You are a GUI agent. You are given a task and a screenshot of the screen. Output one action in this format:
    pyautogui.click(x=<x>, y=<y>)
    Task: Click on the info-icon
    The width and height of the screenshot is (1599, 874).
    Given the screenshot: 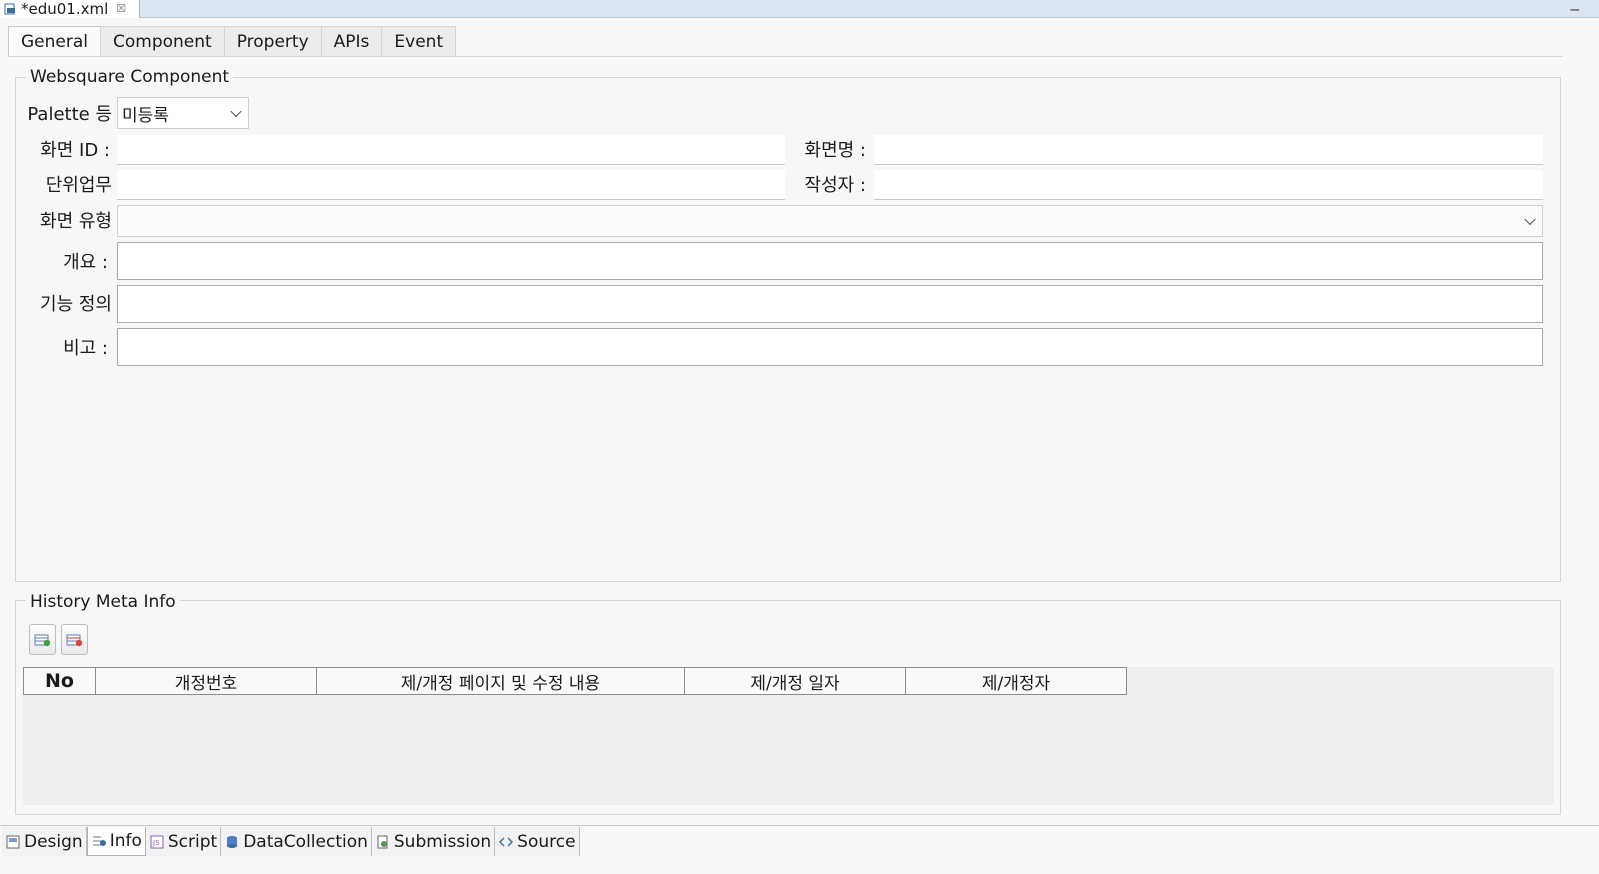 What is the action you would take?
    pyautogui.click(x=99, y=841)
    